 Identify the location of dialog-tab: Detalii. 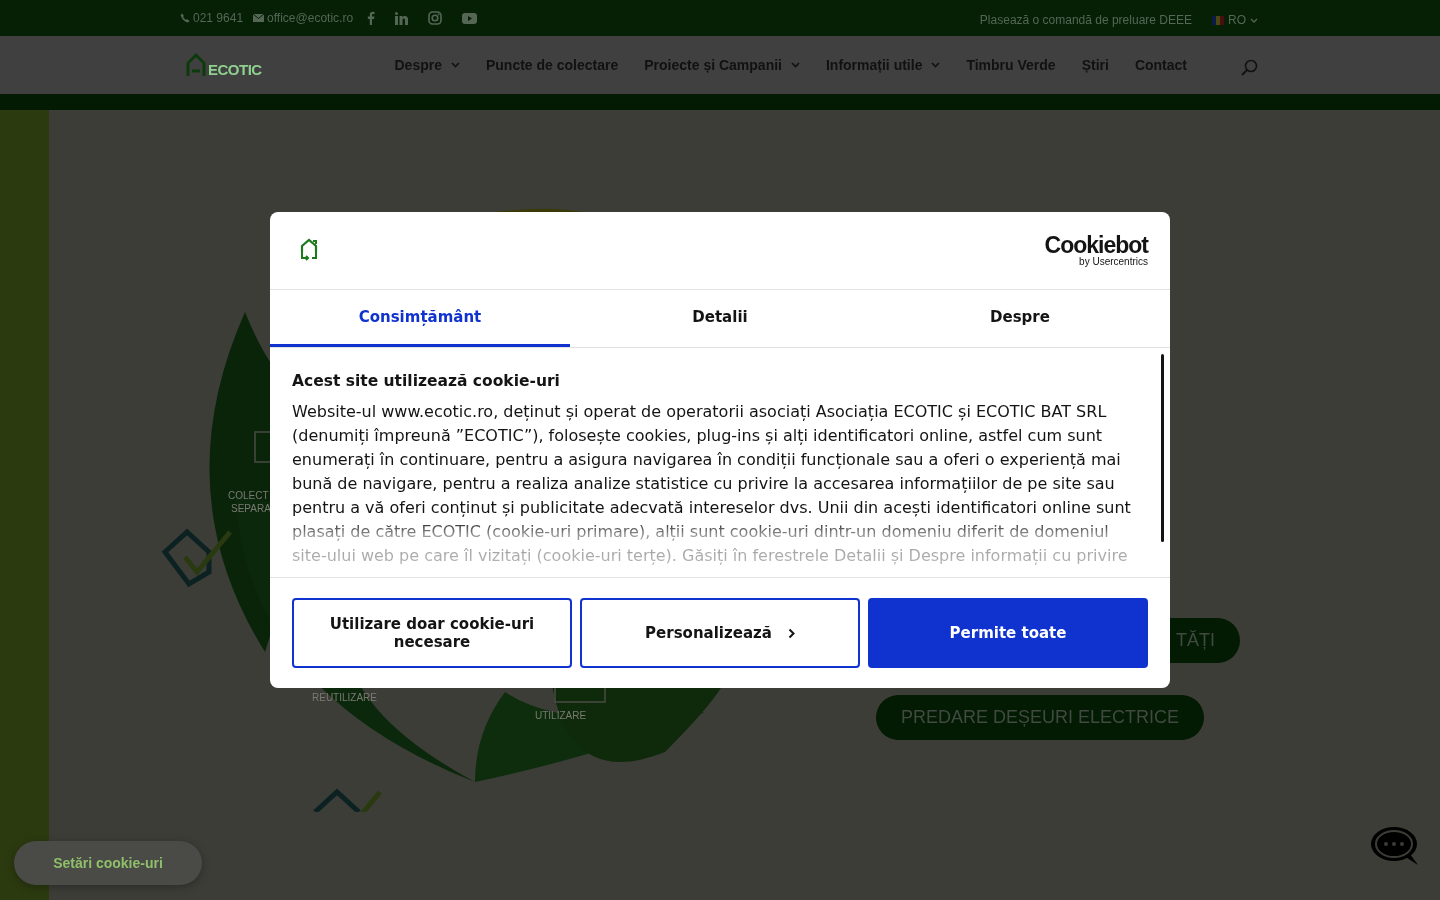
(720, 318).